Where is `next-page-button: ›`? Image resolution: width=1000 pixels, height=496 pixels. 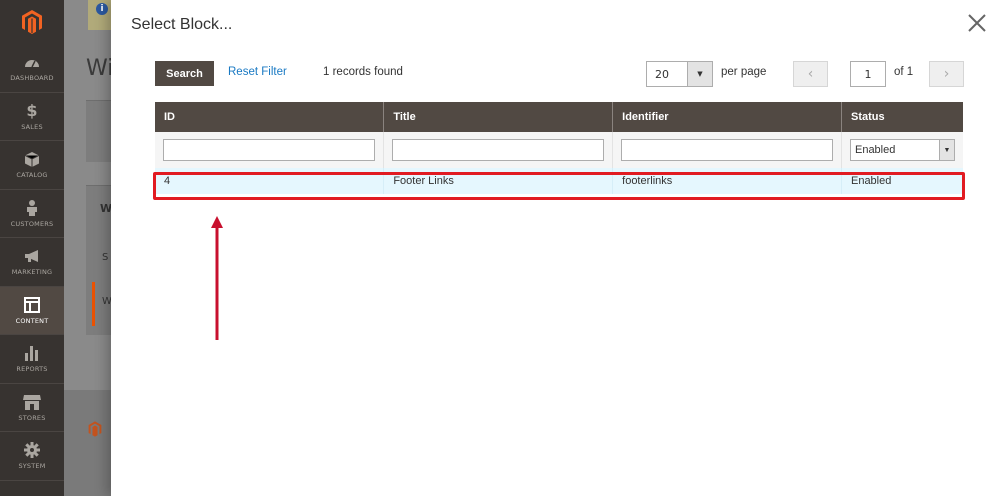 next-page-button: › is located at coordinates (946, 74).